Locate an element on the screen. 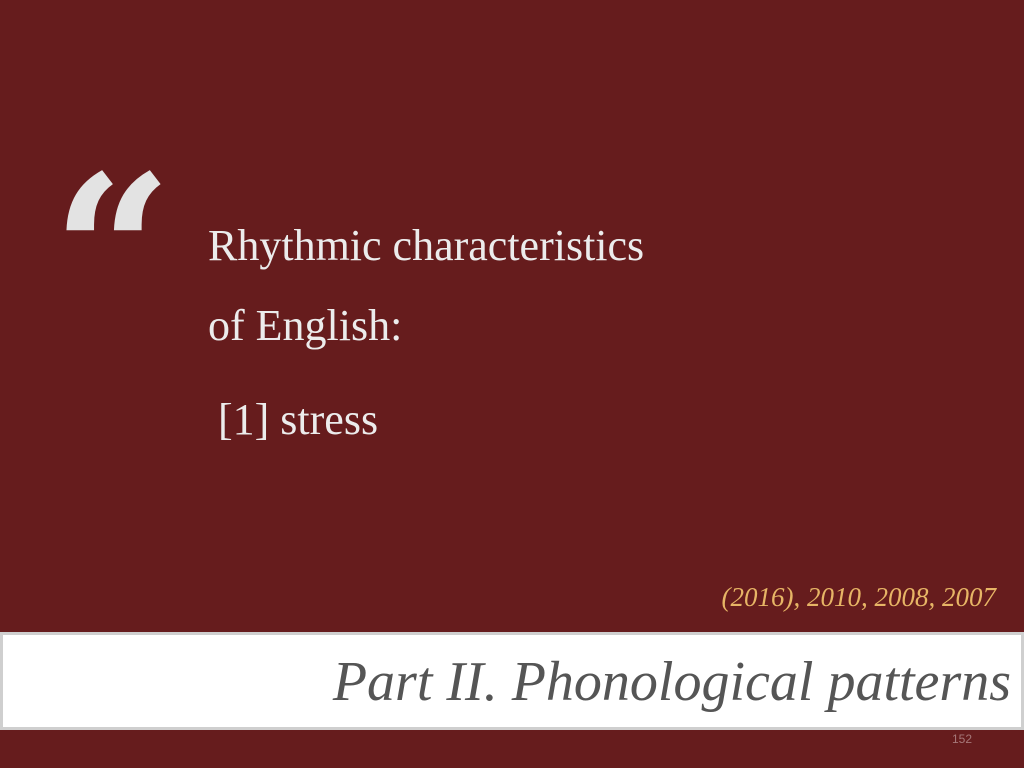  page-number: 152 is located at coordinates (961, 739).